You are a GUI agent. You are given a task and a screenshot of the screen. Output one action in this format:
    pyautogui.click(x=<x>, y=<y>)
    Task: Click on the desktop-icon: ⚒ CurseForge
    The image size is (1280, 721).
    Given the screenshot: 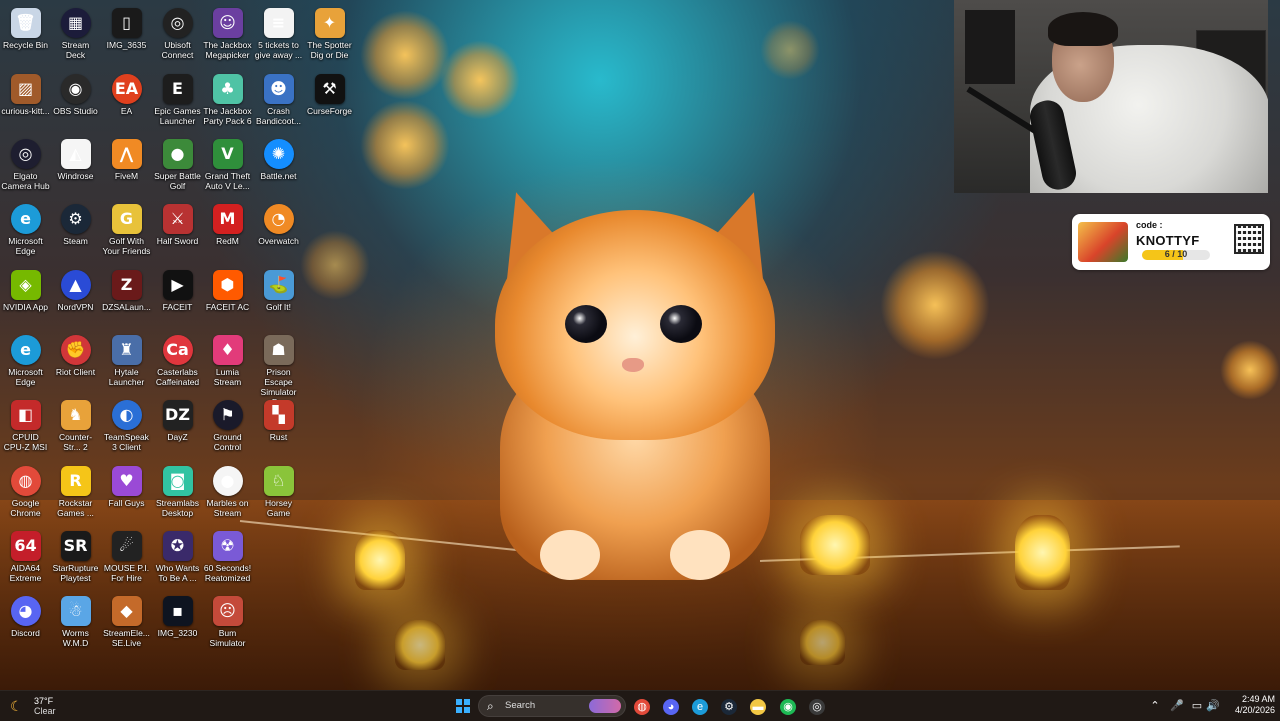 What is the action you would take?
    pyautogui.click(x=329, y=101)
    